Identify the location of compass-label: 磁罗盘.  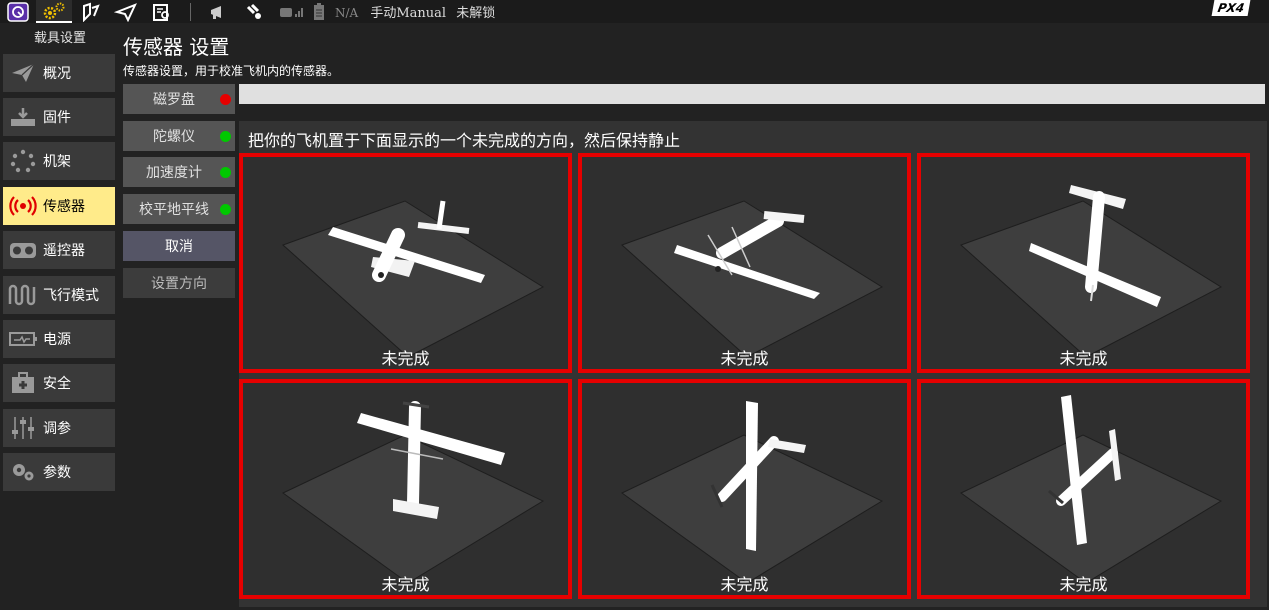
(174, 100).